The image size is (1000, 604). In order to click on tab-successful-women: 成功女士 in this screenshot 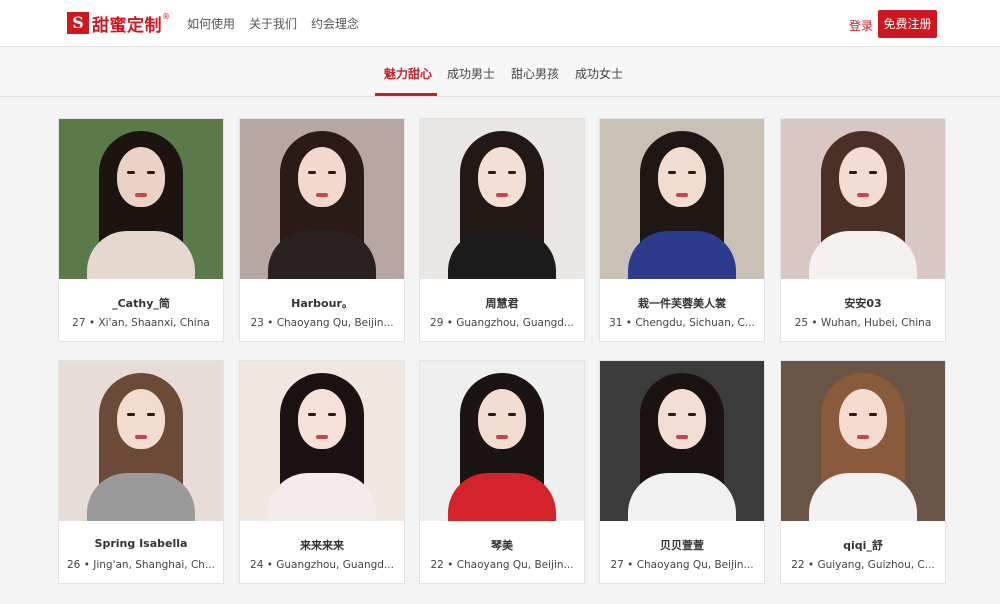, I will do `click(599, 73)`.